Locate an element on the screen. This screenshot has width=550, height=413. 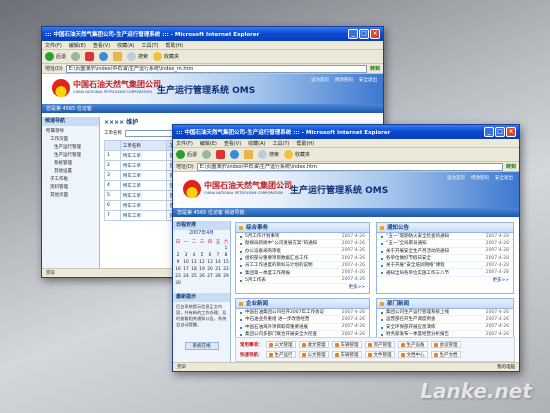
quick-item: 文件管理 is located at coordinates (379, 354).